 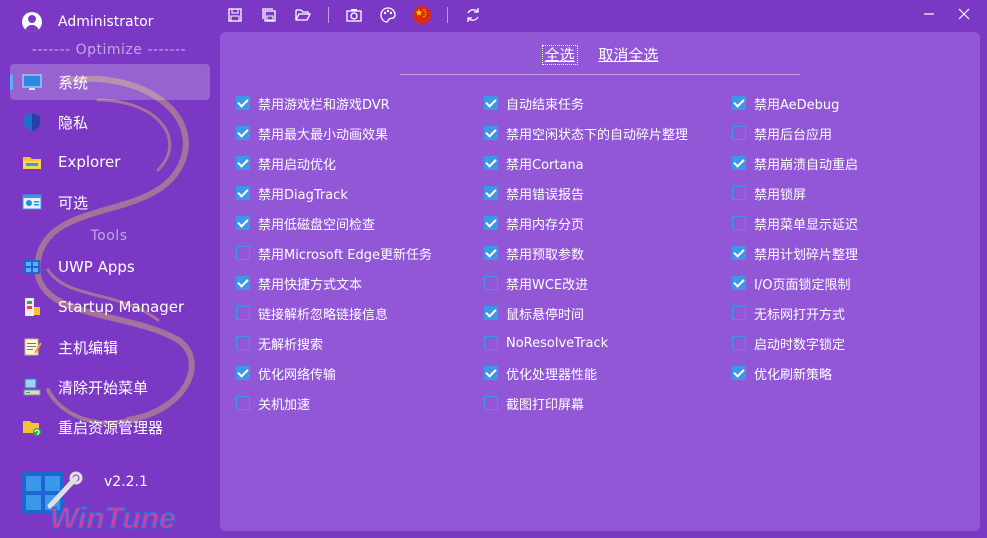 What do you see at coordinates (586, 343) in the screenshot?
I see `option-item: NoResolveTrack` at bounding box center [586, 343].